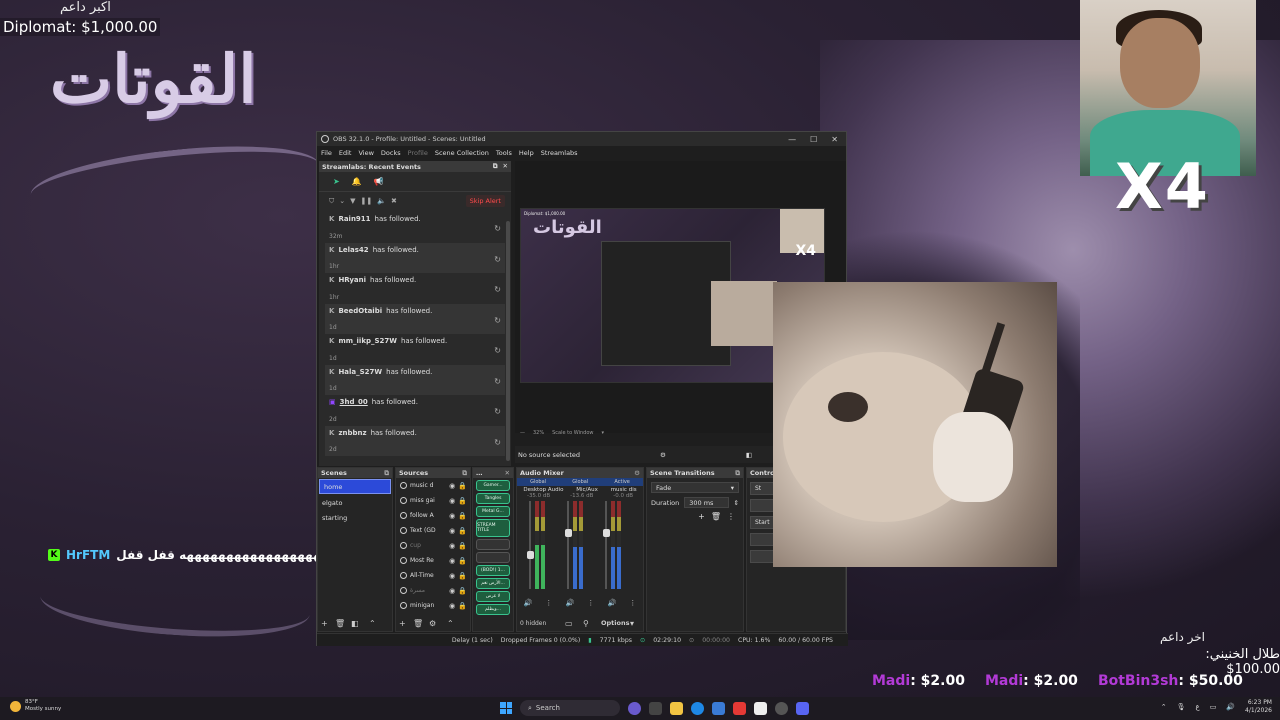 The image size is (1280, 720). Describe the element at coordinates (379, 181) in the screenshot. I see `megaphone-icon: 📢` at that location.